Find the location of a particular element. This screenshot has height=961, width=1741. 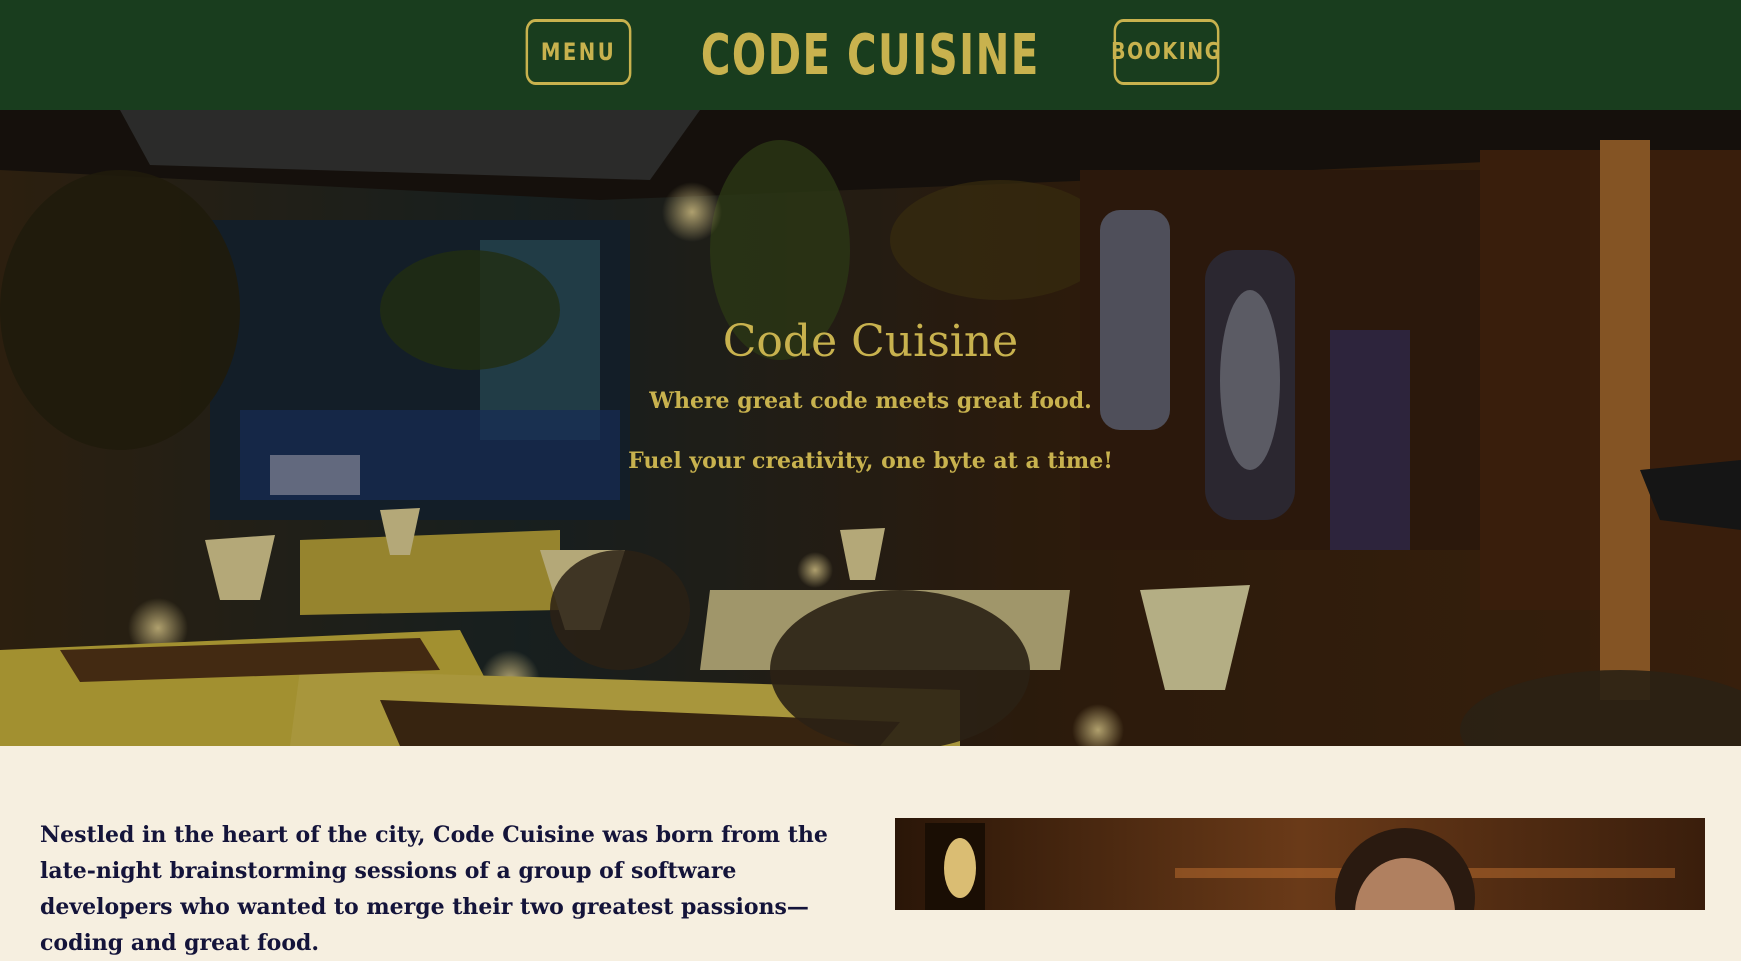

brand-text: CODE CUISINE is located at coordinates (870, 55).